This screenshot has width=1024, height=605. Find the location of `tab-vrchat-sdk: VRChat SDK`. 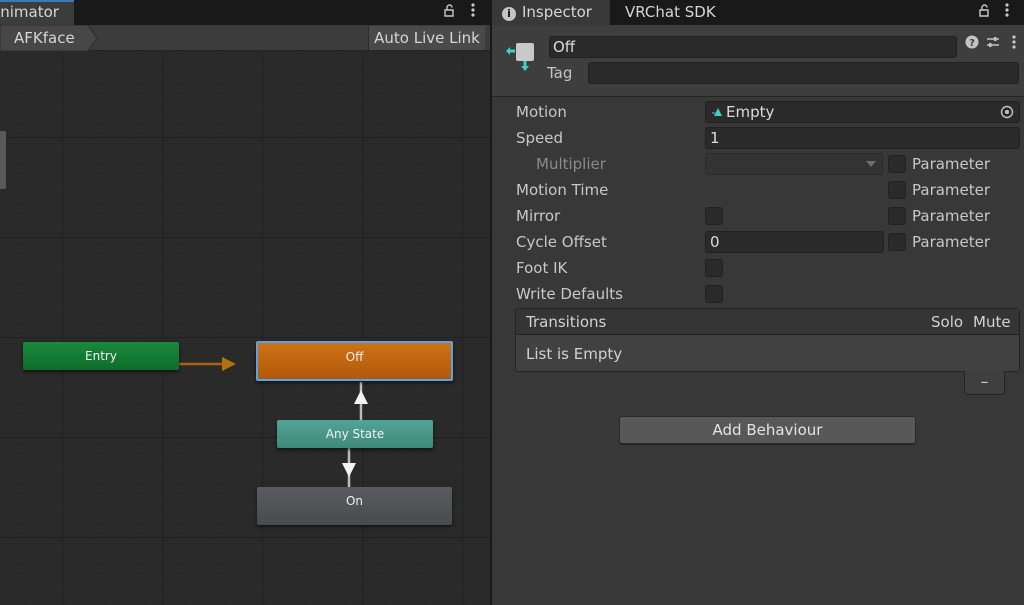

tab-vrchat-sdk: VRChat SDK is located at coordinates (670, 12).